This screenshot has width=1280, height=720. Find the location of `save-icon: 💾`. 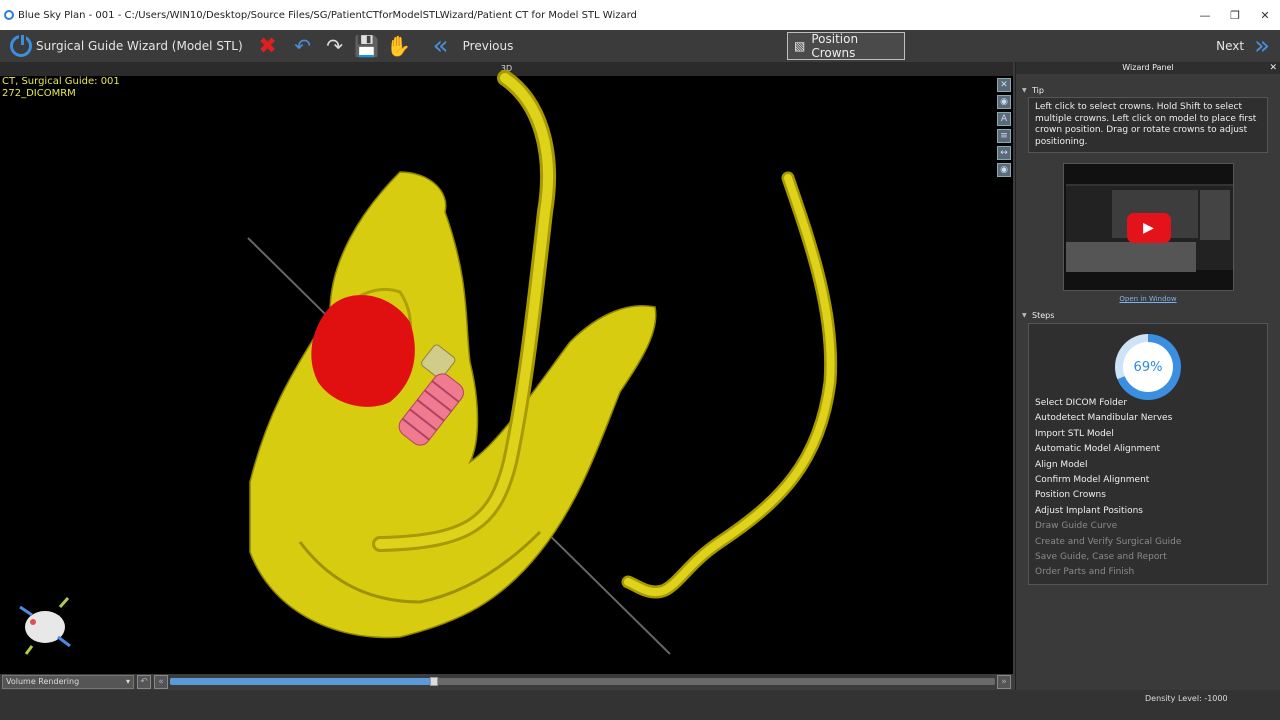

save-icon: 💾 is located at coordinates (366, 46).